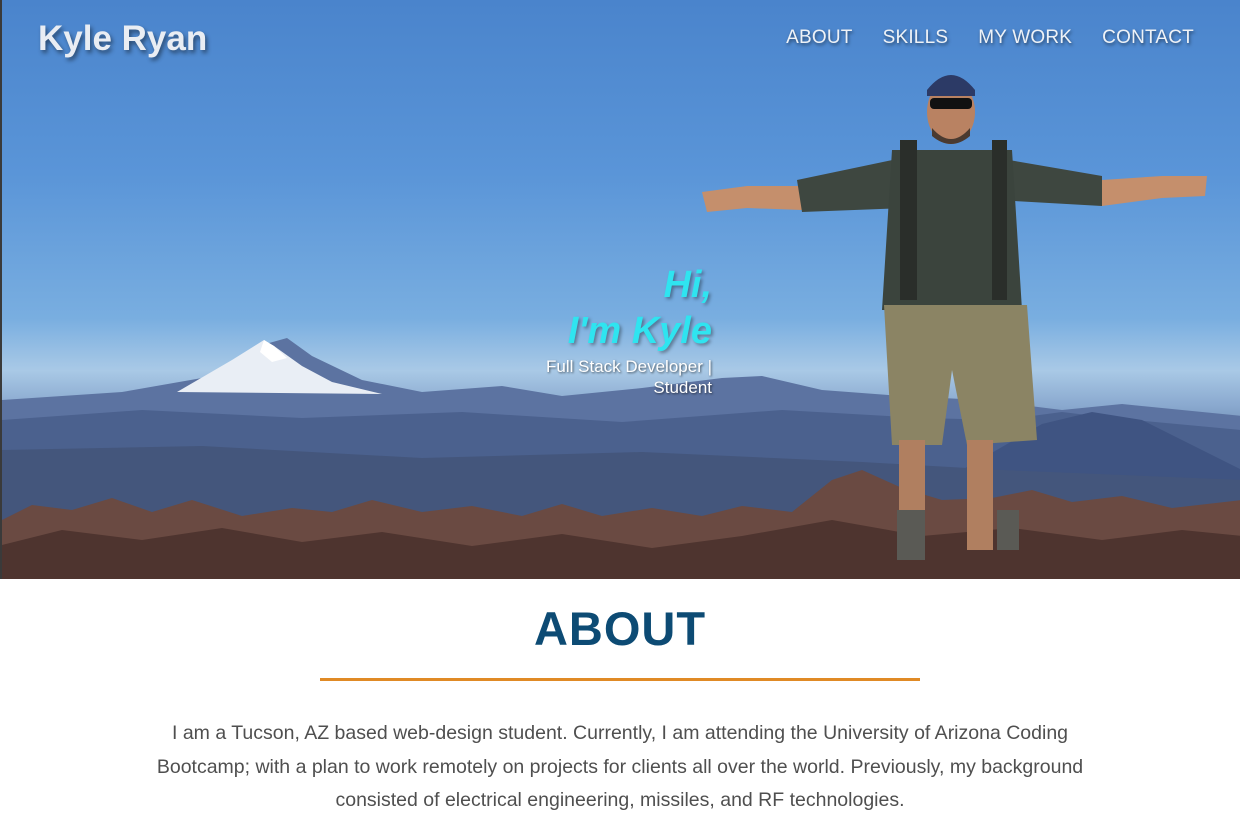  Describe the element at coordinates (620, 679) in the screenshot. I see `about-divider` at that location.